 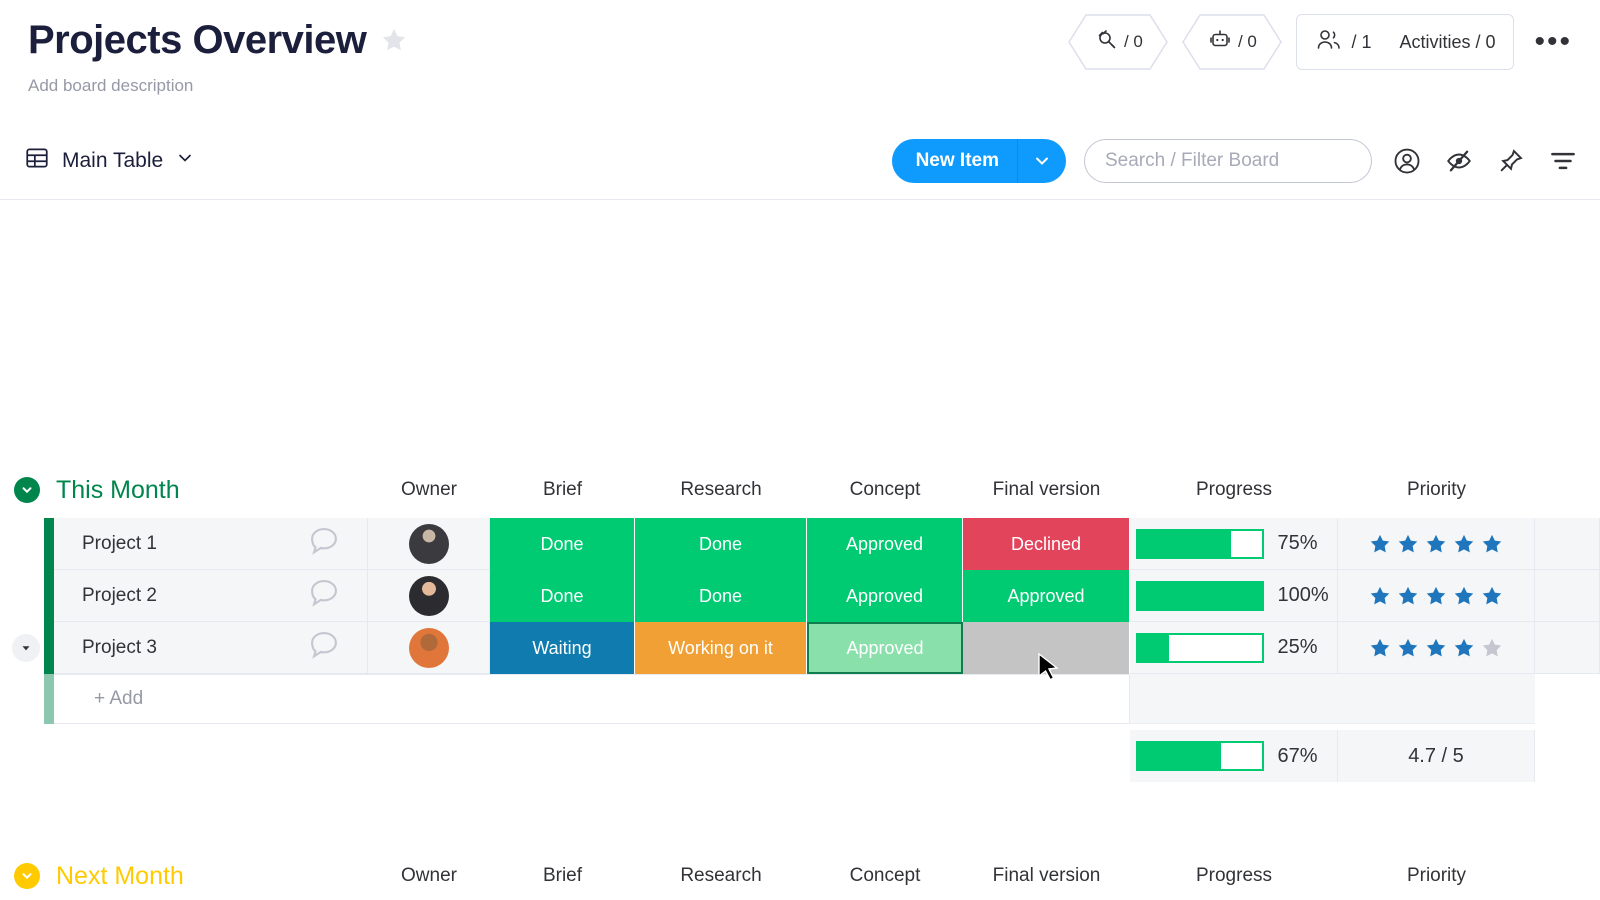 I want to click on progress-cell: 25%, so click(x=1234, y=648).